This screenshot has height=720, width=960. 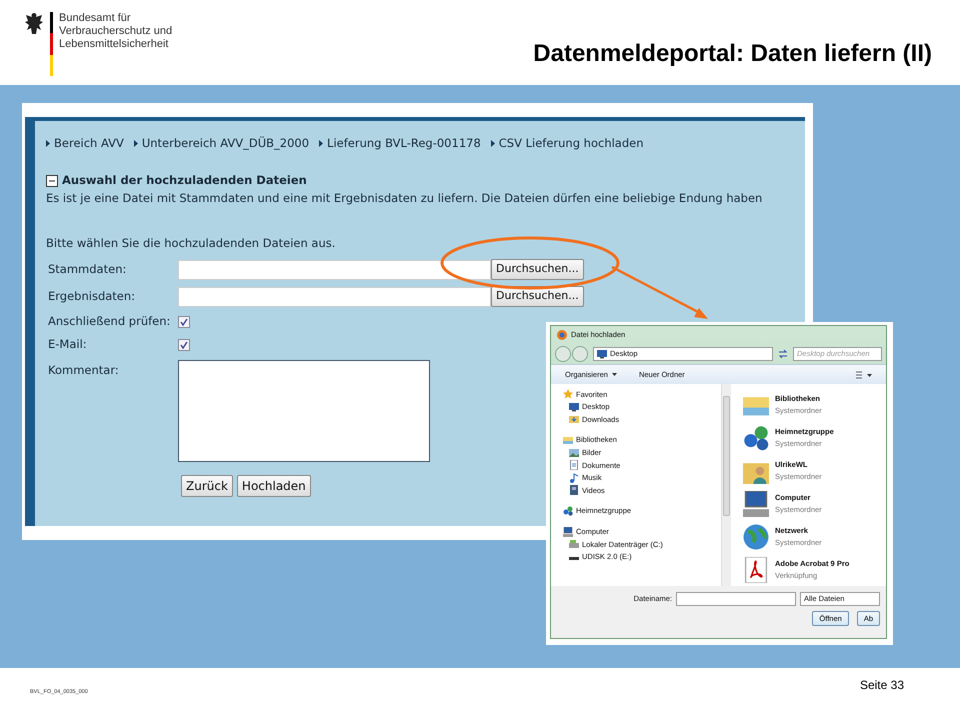 What do you see at coordinates (109, 321) in the screenshot?
I see `field-label: Anschließend prüfen:` at bounding box center [109, 321].